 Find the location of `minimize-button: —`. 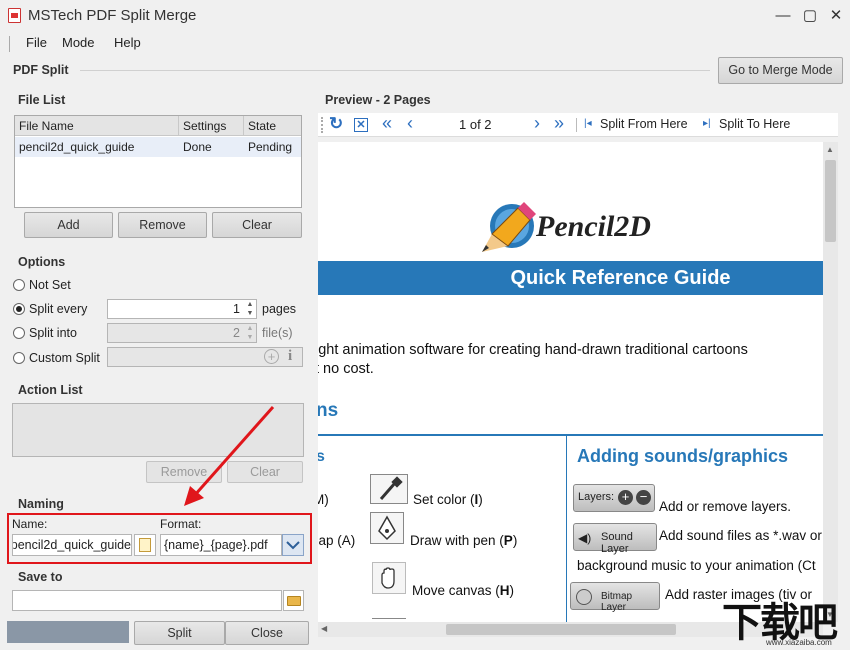

minimize-button: — is located at coordinates (783, 16).